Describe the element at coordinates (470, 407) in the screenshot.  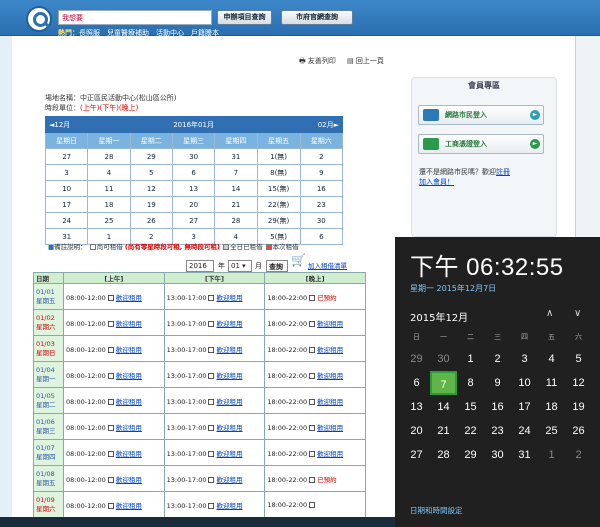
I see `flyout-day: 15` at that location.